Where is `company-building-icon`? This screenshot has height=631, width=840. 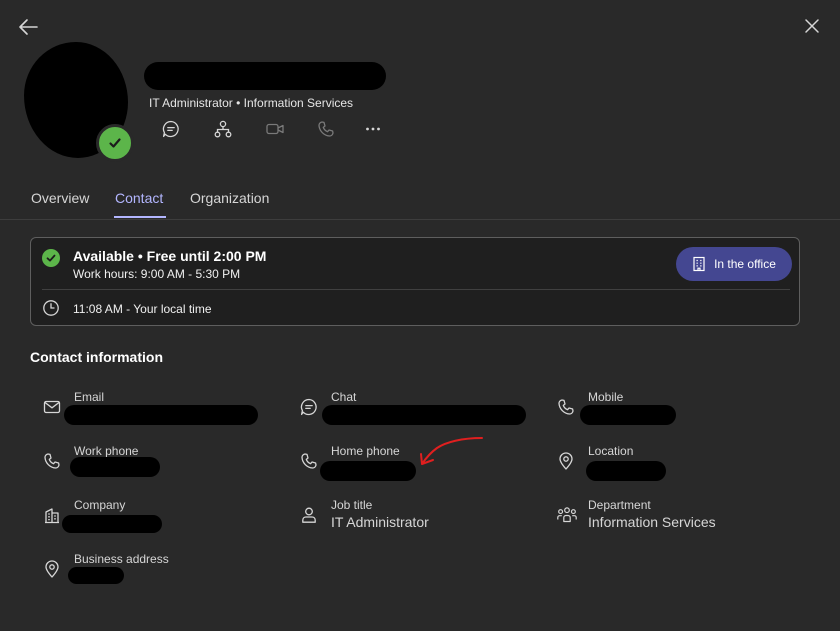 company-building-icon is located at coordinates (52, 515).